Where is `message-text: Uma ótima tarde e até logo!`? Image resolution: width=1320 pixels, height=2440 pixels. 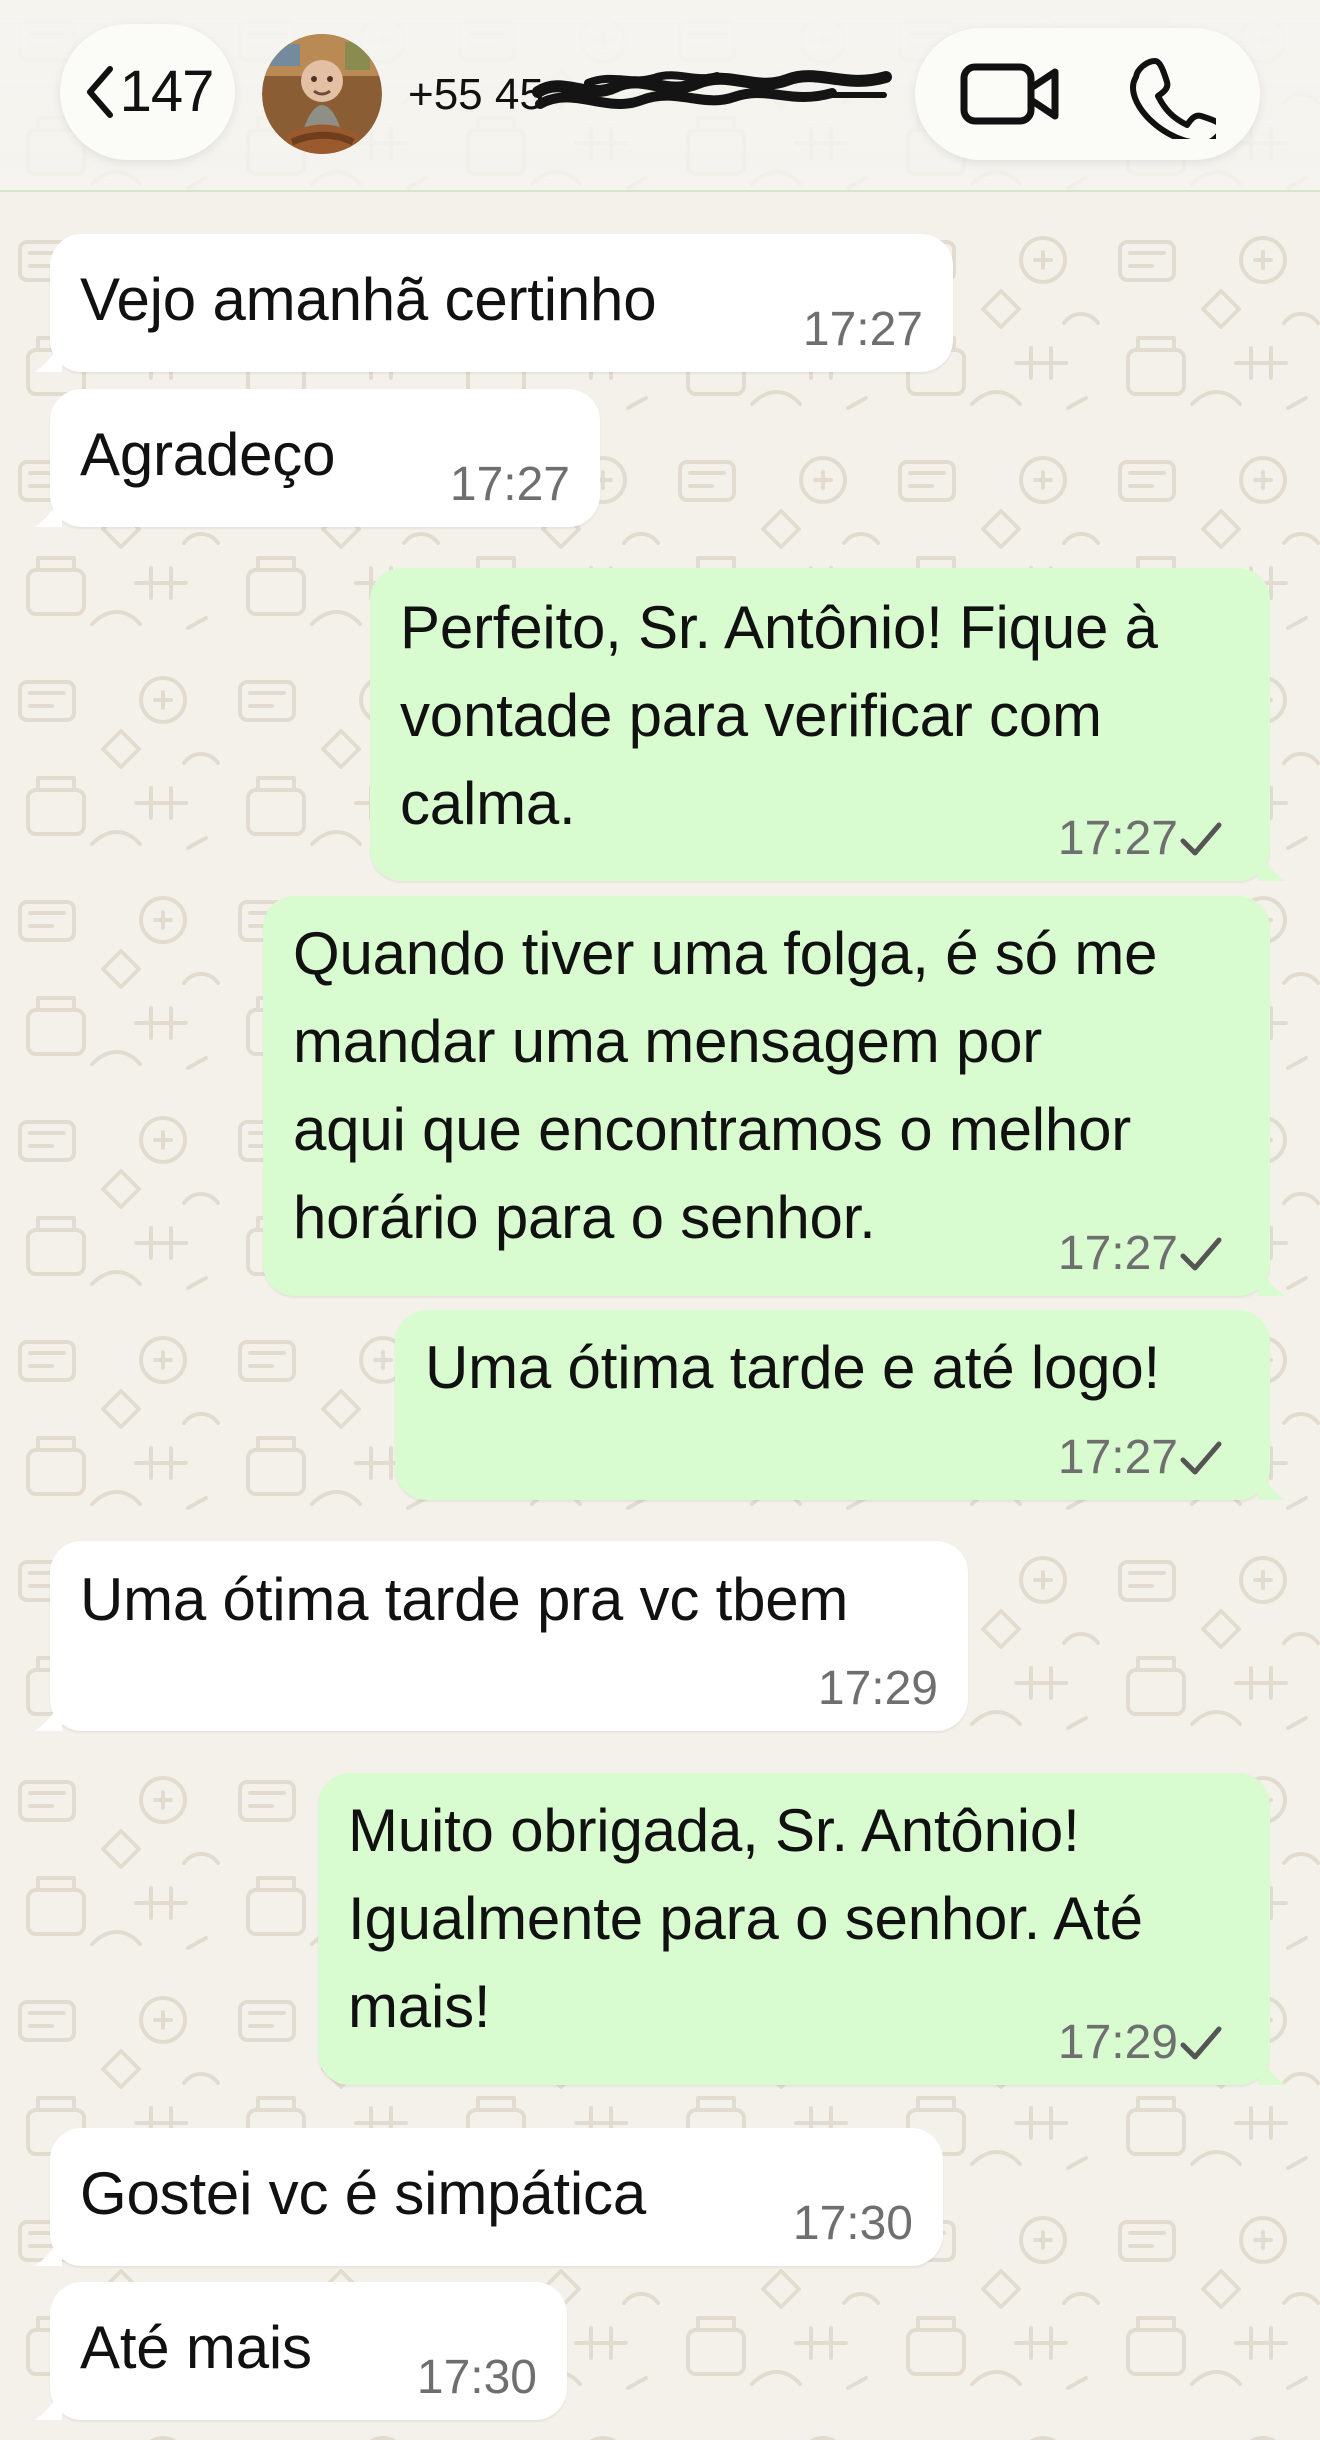 message-text: Uma ótima tarde e até logo! is located at coordinates (792, 1367).